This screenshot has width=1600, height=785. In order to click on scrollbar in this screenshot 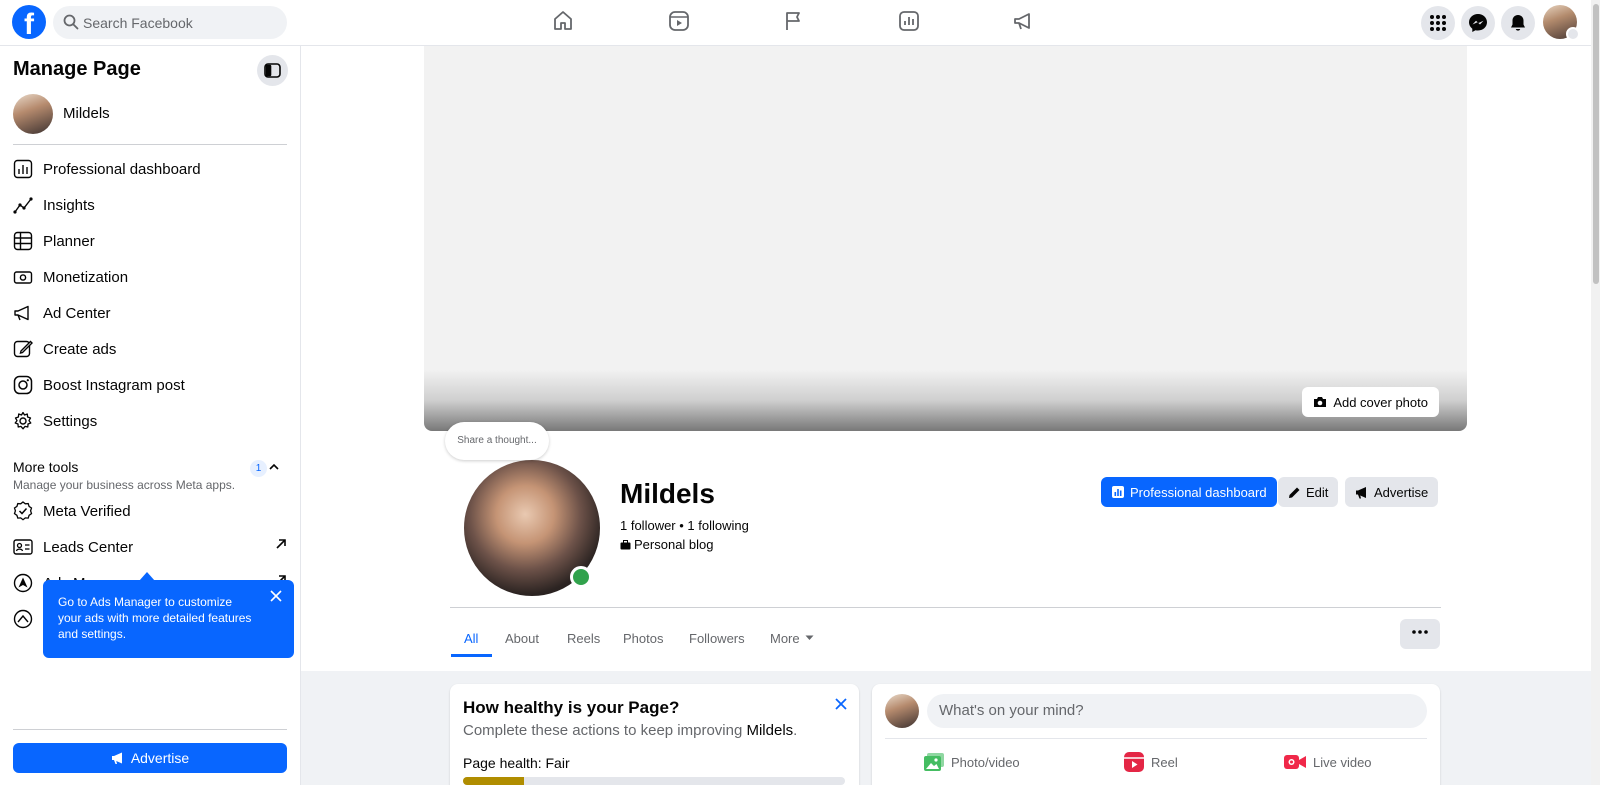, I will do `click(1595, 392)`.